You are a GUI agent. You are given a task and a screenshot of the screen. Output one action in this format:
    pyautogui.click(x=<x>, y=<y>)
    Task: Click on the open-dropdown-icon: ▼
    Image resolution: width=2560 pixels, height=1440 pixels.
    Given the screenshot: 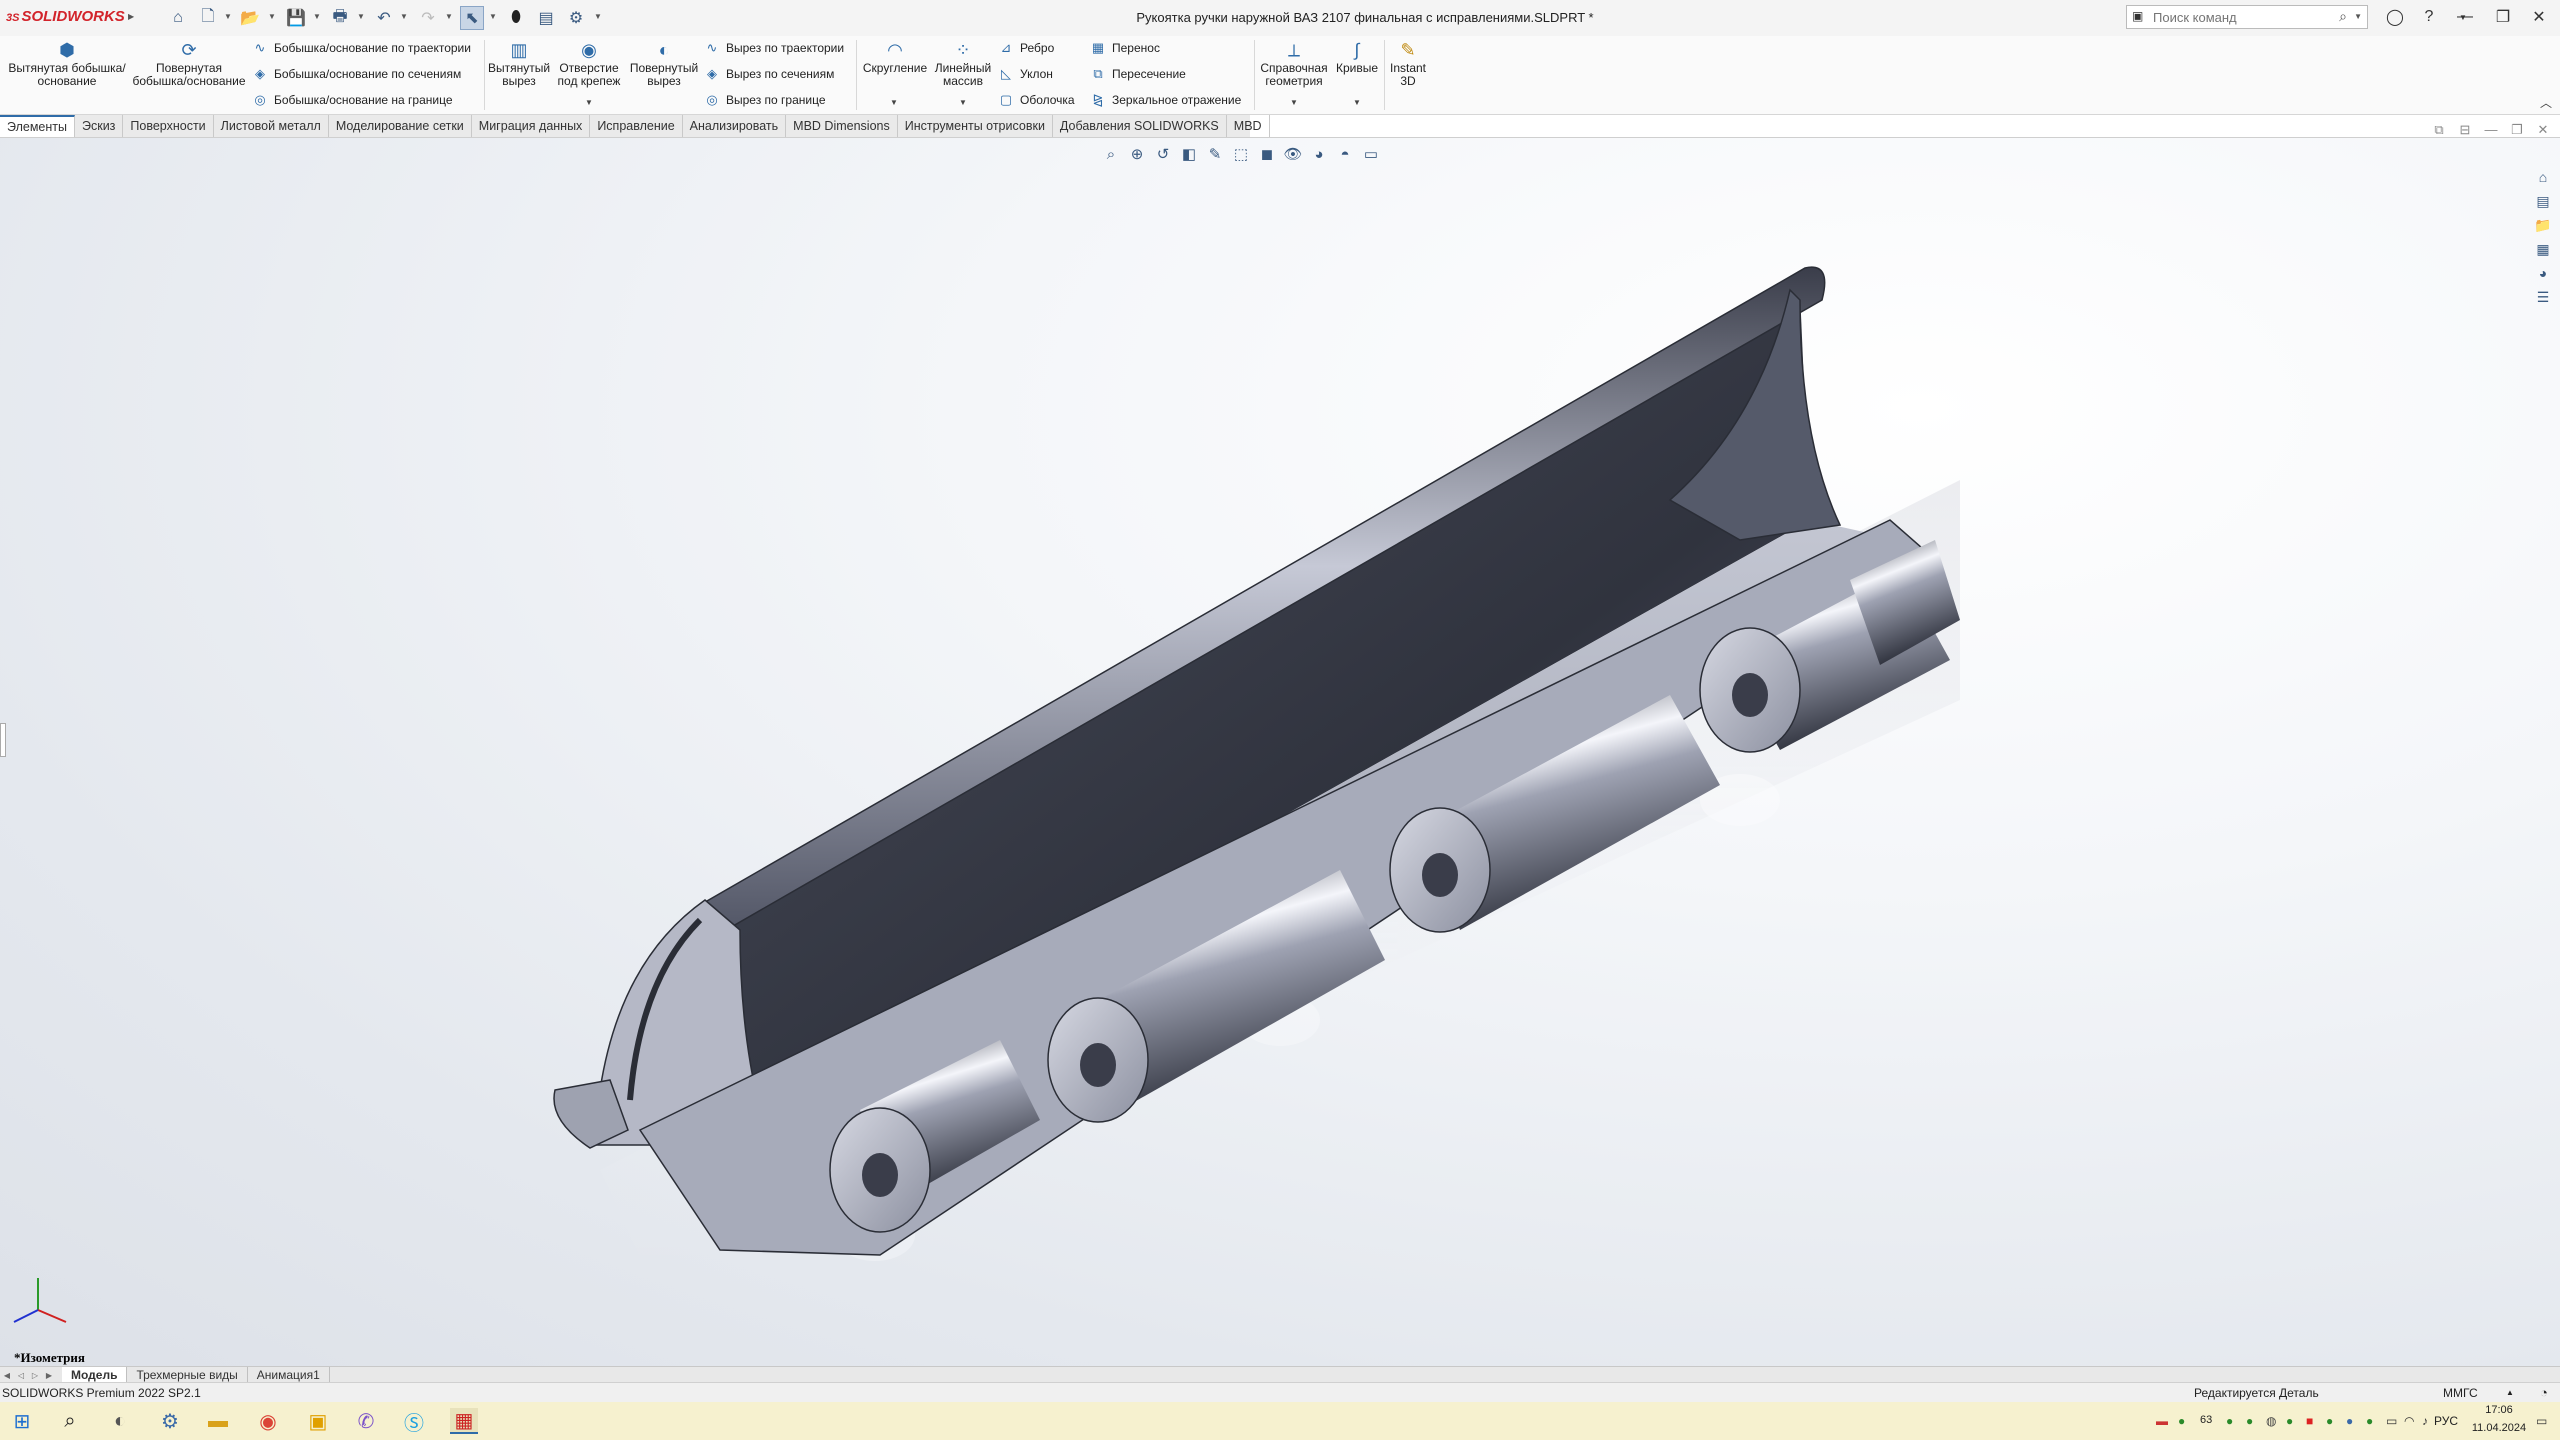 What is the action you would take?
    pyautogui.click(x=272, y=16)
    